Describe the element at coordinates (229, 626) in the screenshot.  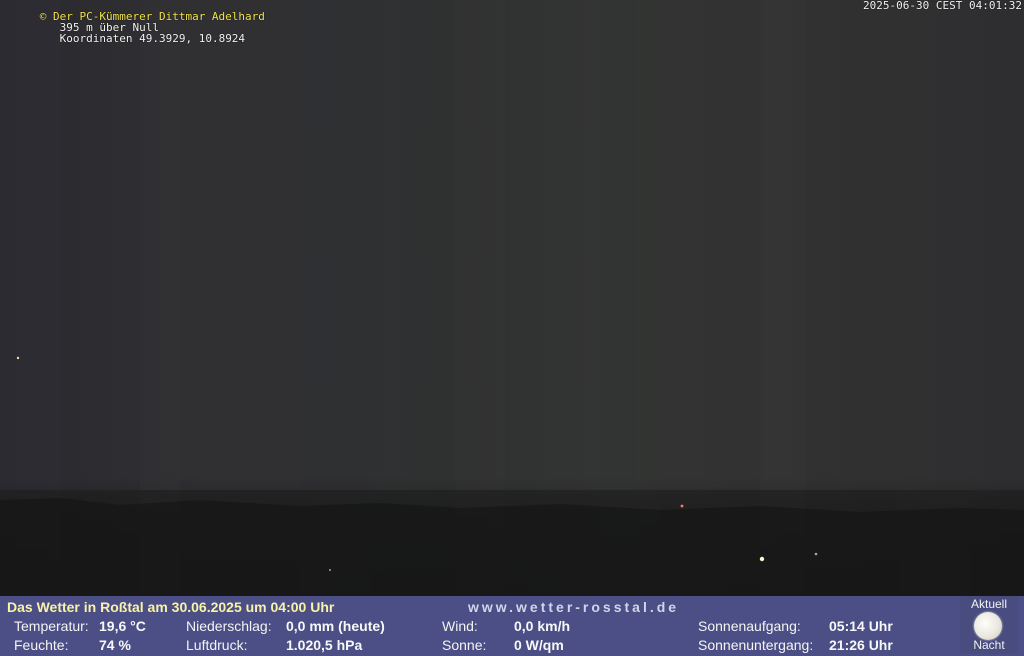
I see `precip-label: Niederschlag:` at that location.